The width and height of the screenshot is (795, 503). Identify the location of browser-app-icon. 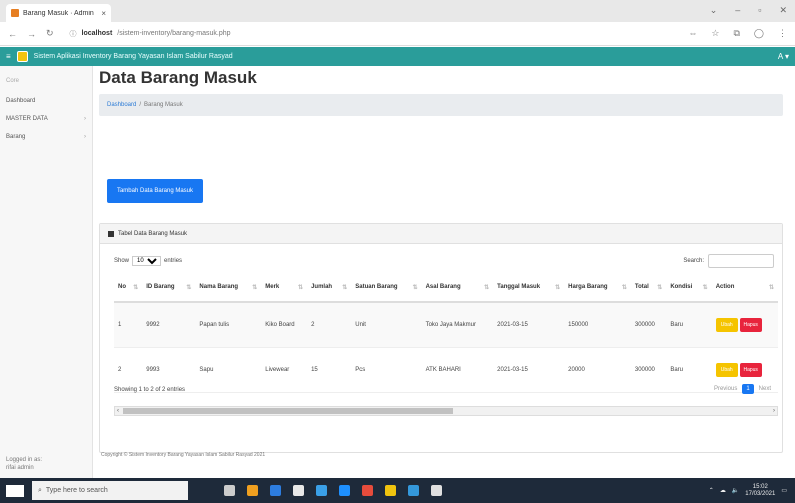
(252, 490).